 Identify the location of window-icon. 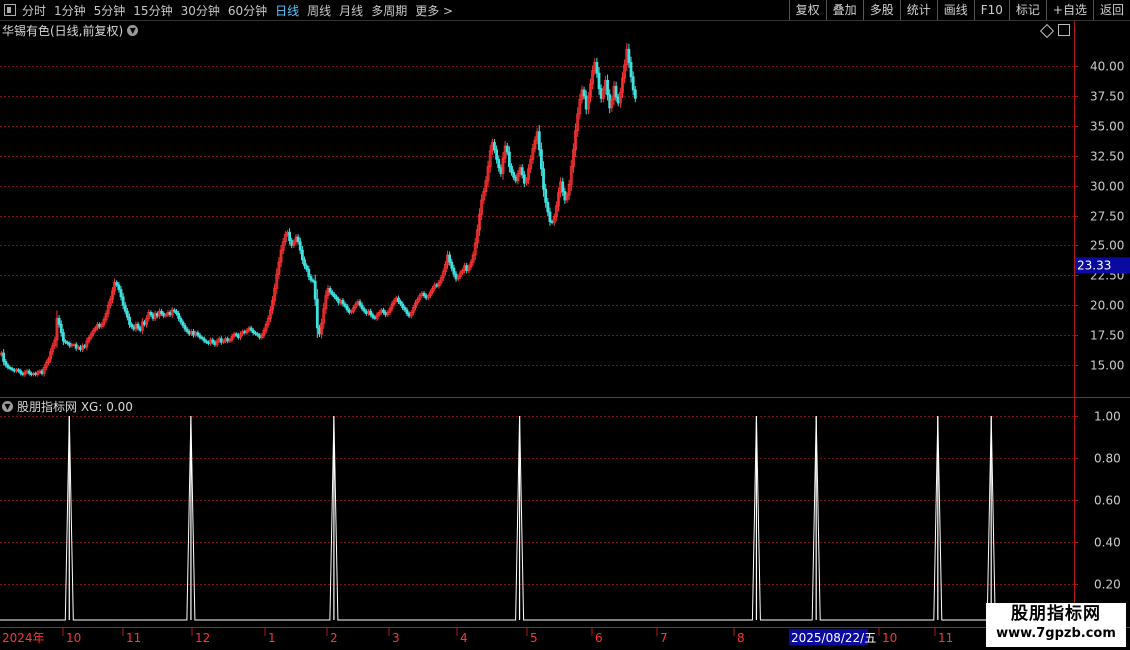
(10, 10).